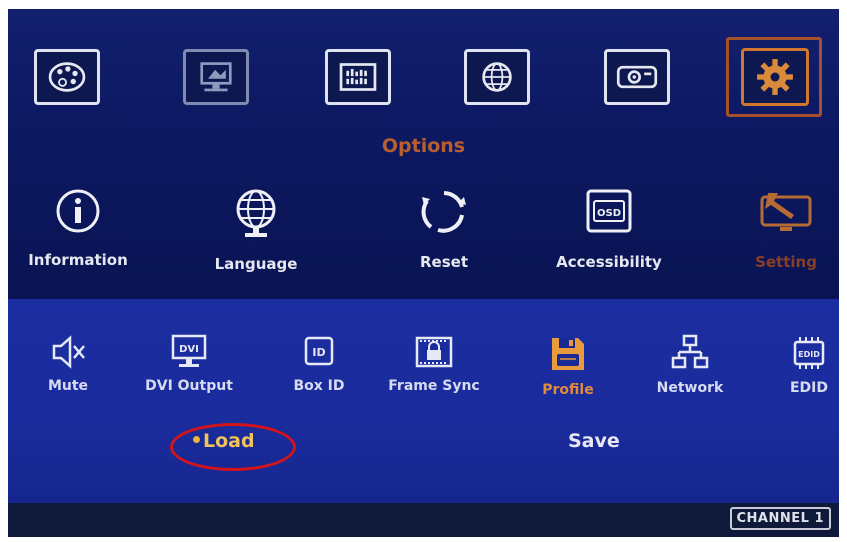 Image resolution: width=847 pixels, height=542 pixels. I want to click on submenu-setting: Setting, so click(786, 229).